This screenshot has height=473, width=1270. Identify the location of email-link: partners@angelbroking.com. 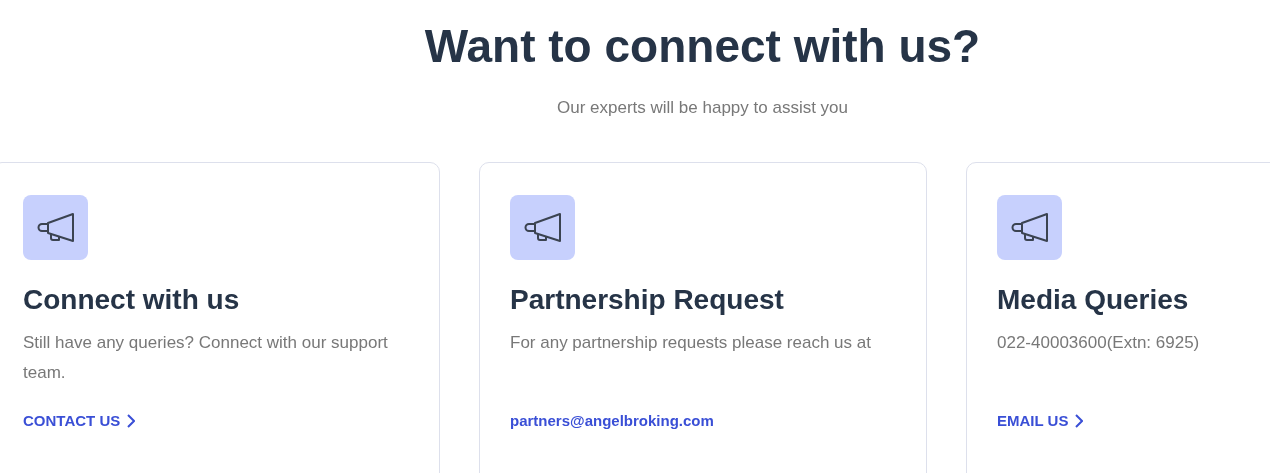
(612, 420).